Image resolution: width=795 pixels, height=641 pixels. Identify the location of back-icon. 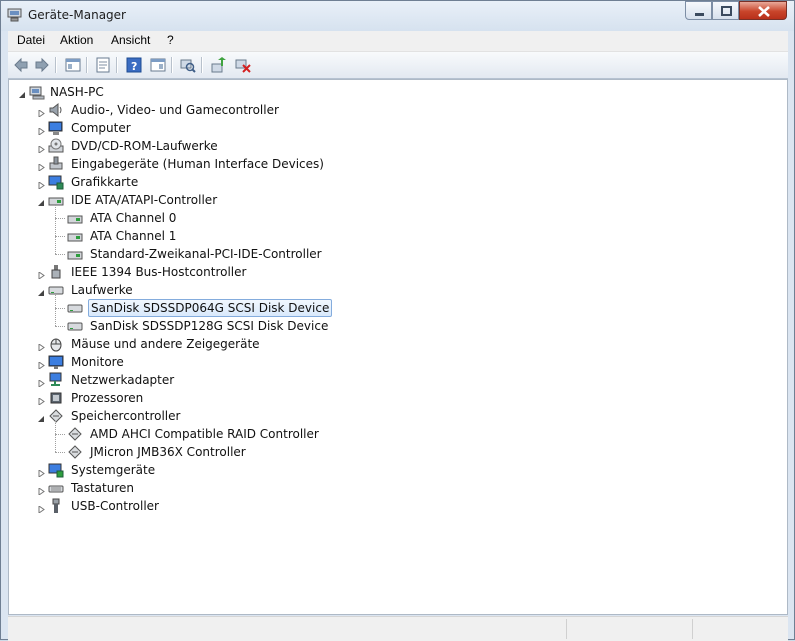
(21, 65).